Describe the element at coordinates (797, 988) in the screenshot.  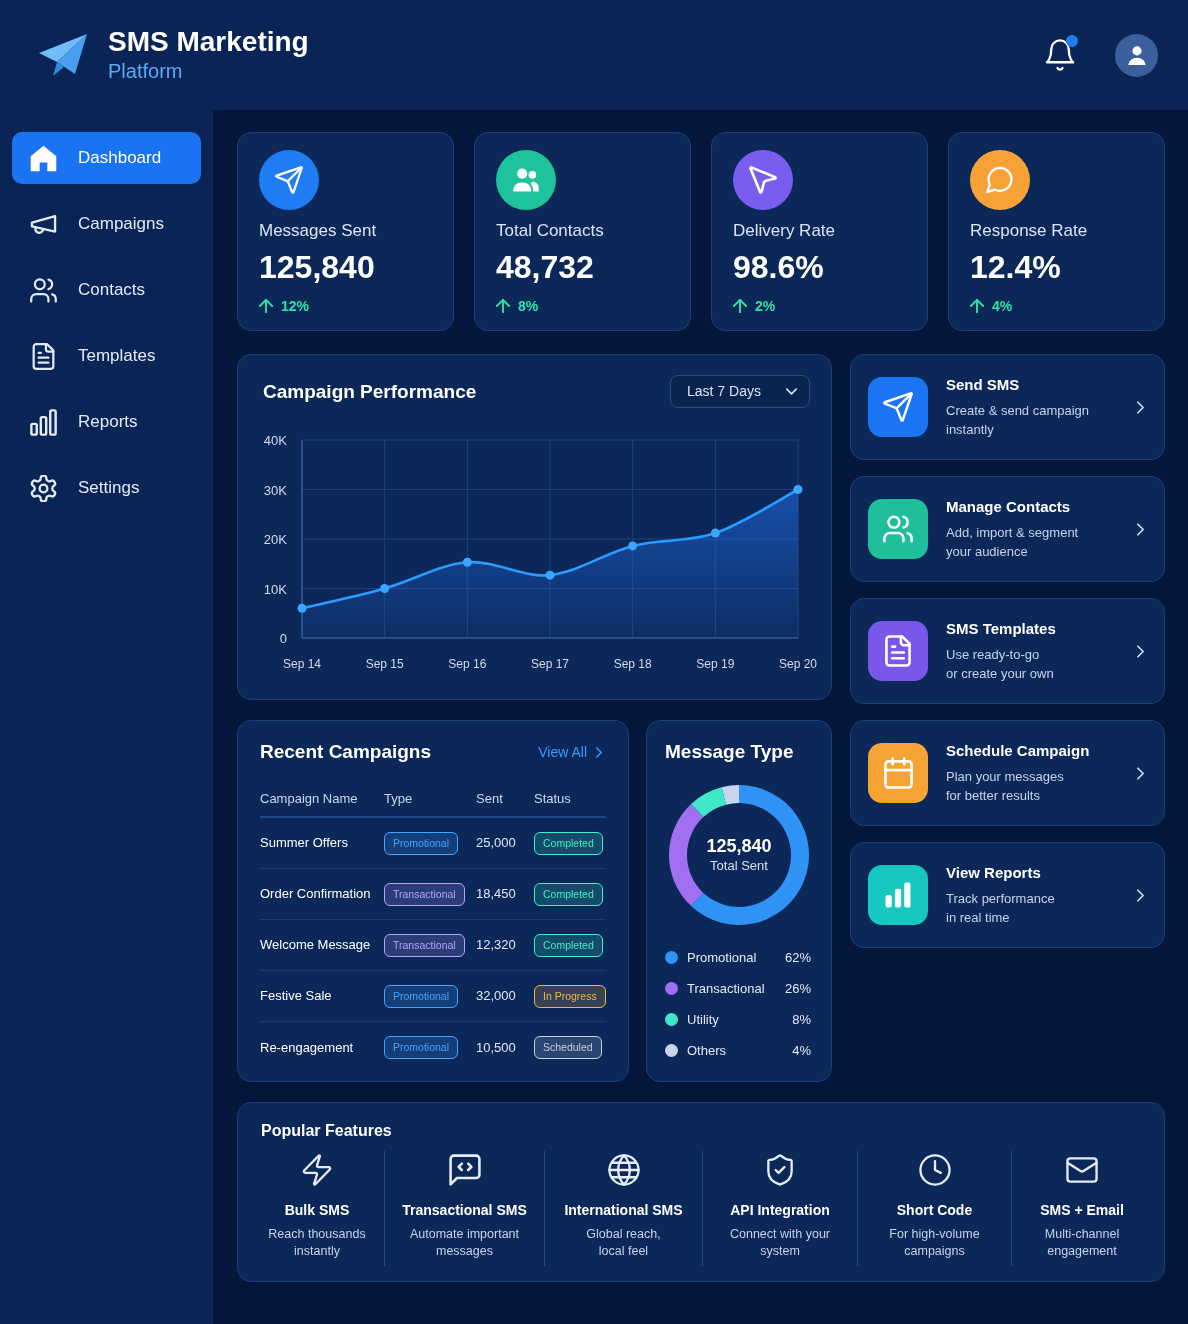
I see `legend-value: 26%` at that location.